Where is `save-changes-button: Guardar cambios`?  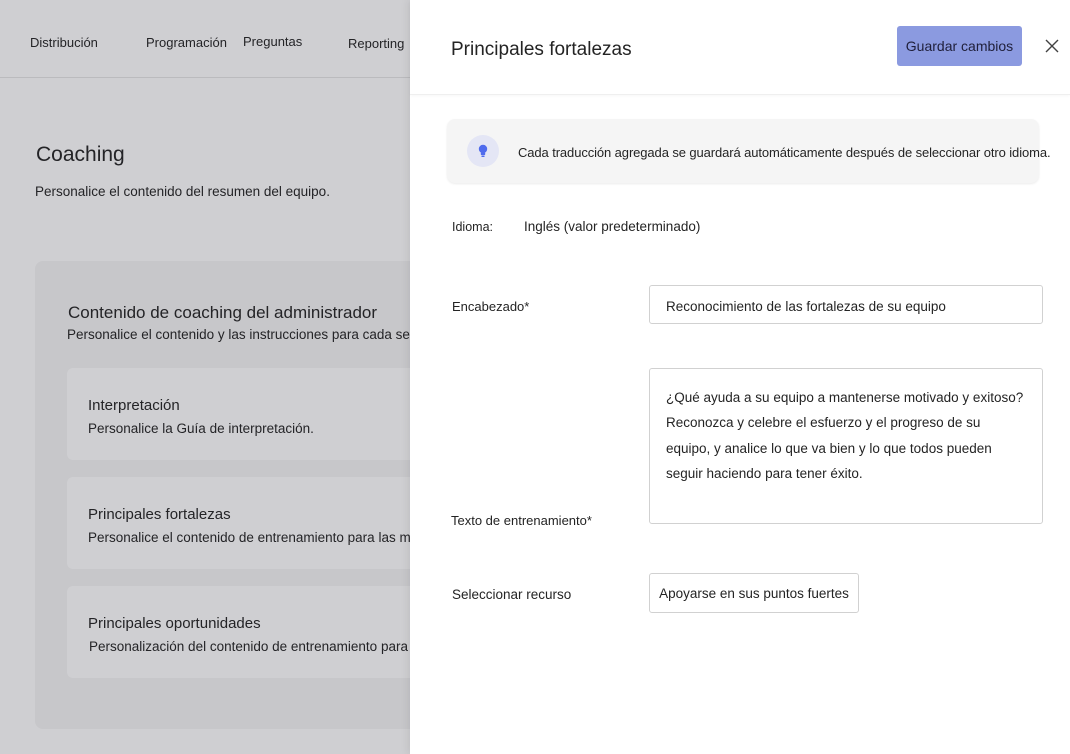
save-changes-button: Guardar cambios is located at coordinates (959, 46).